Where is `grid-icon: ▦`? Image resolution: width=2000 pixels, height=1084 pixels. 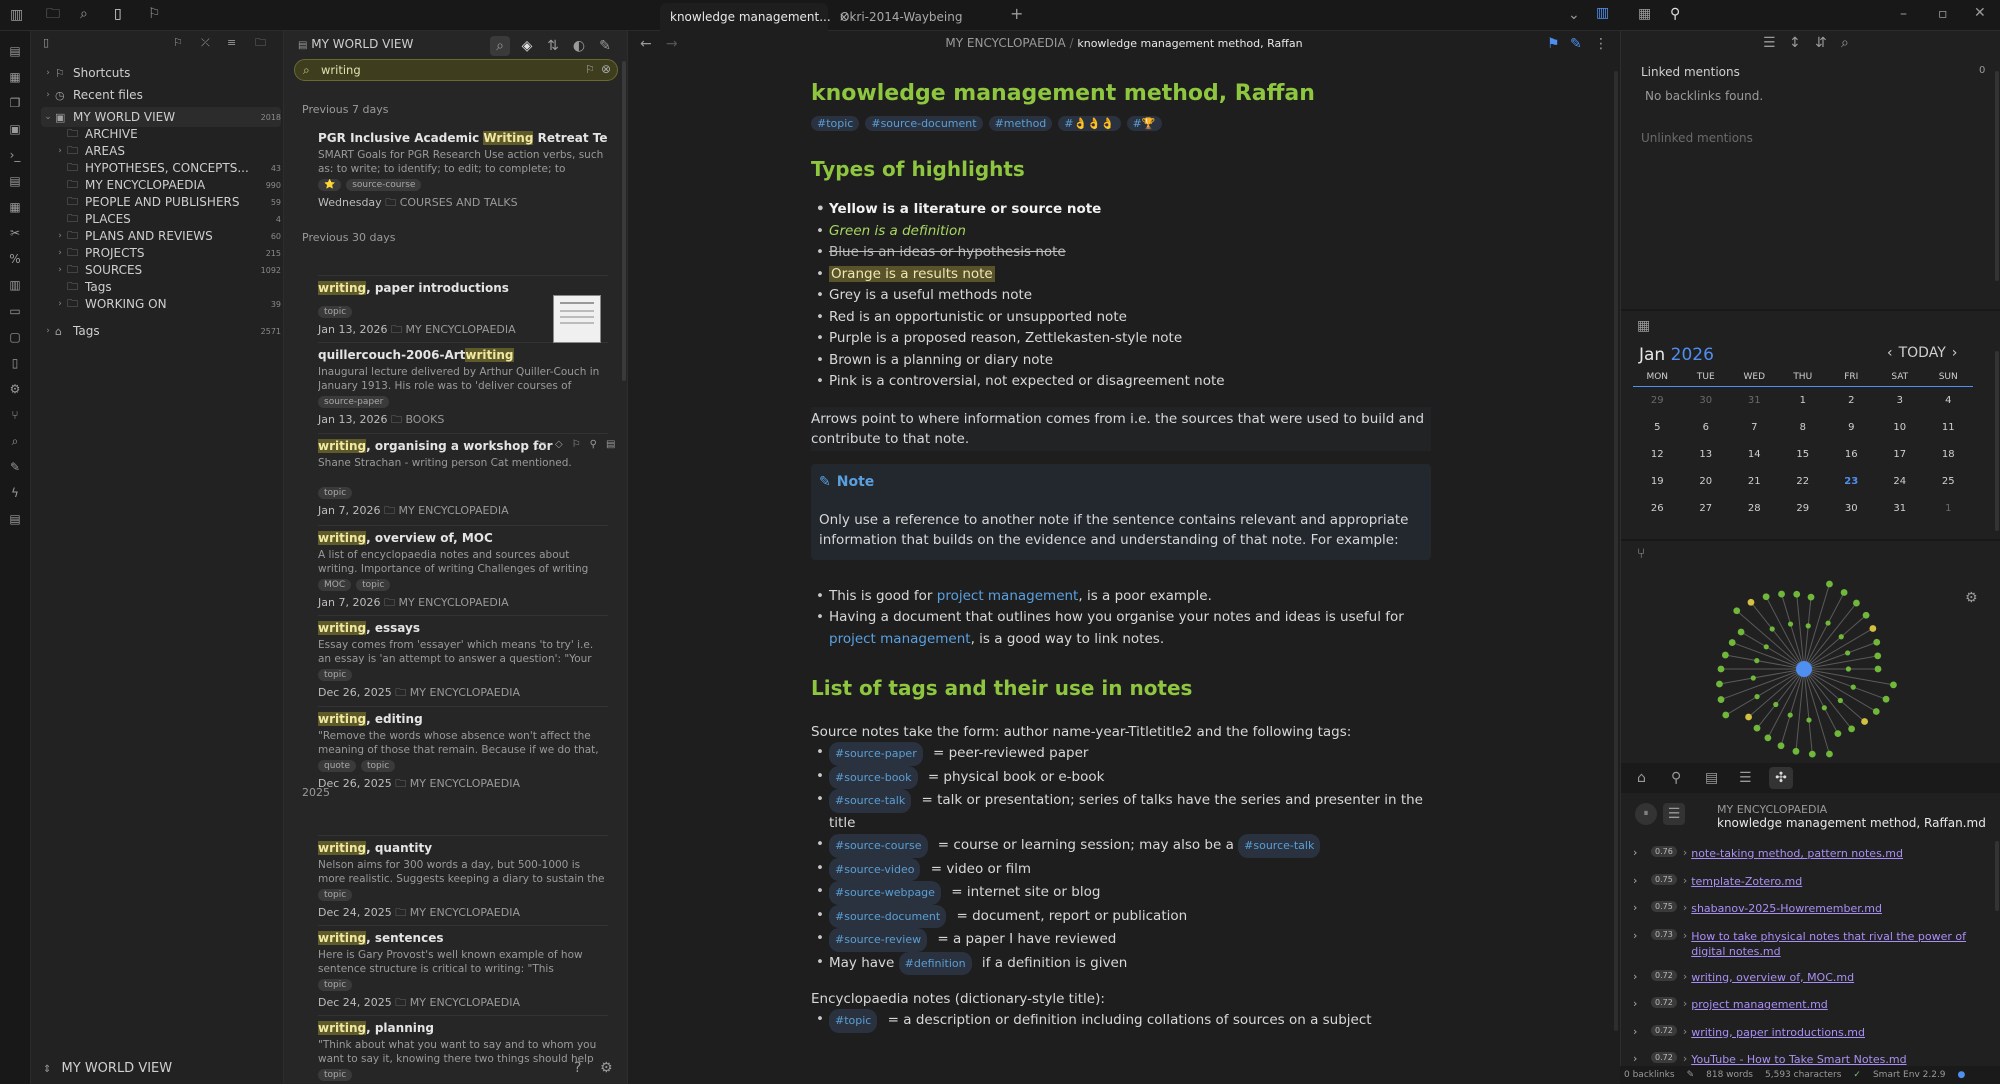
grid-icon: ▦ is located at coordinates (15, 77).